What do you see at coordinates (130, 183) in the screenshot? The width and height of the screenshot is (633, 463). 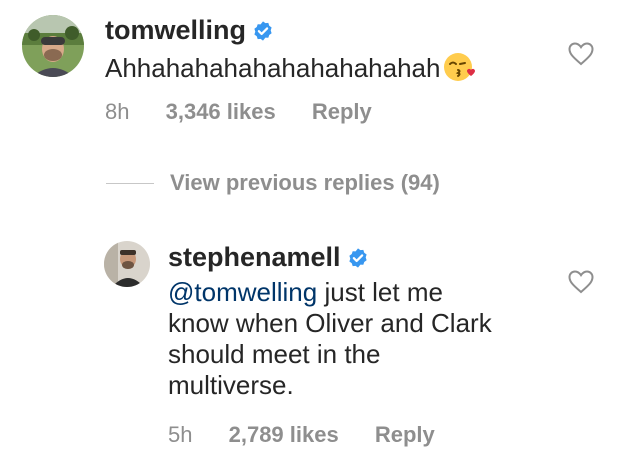 I see `replies-divider` at bounding box center [130, 183].